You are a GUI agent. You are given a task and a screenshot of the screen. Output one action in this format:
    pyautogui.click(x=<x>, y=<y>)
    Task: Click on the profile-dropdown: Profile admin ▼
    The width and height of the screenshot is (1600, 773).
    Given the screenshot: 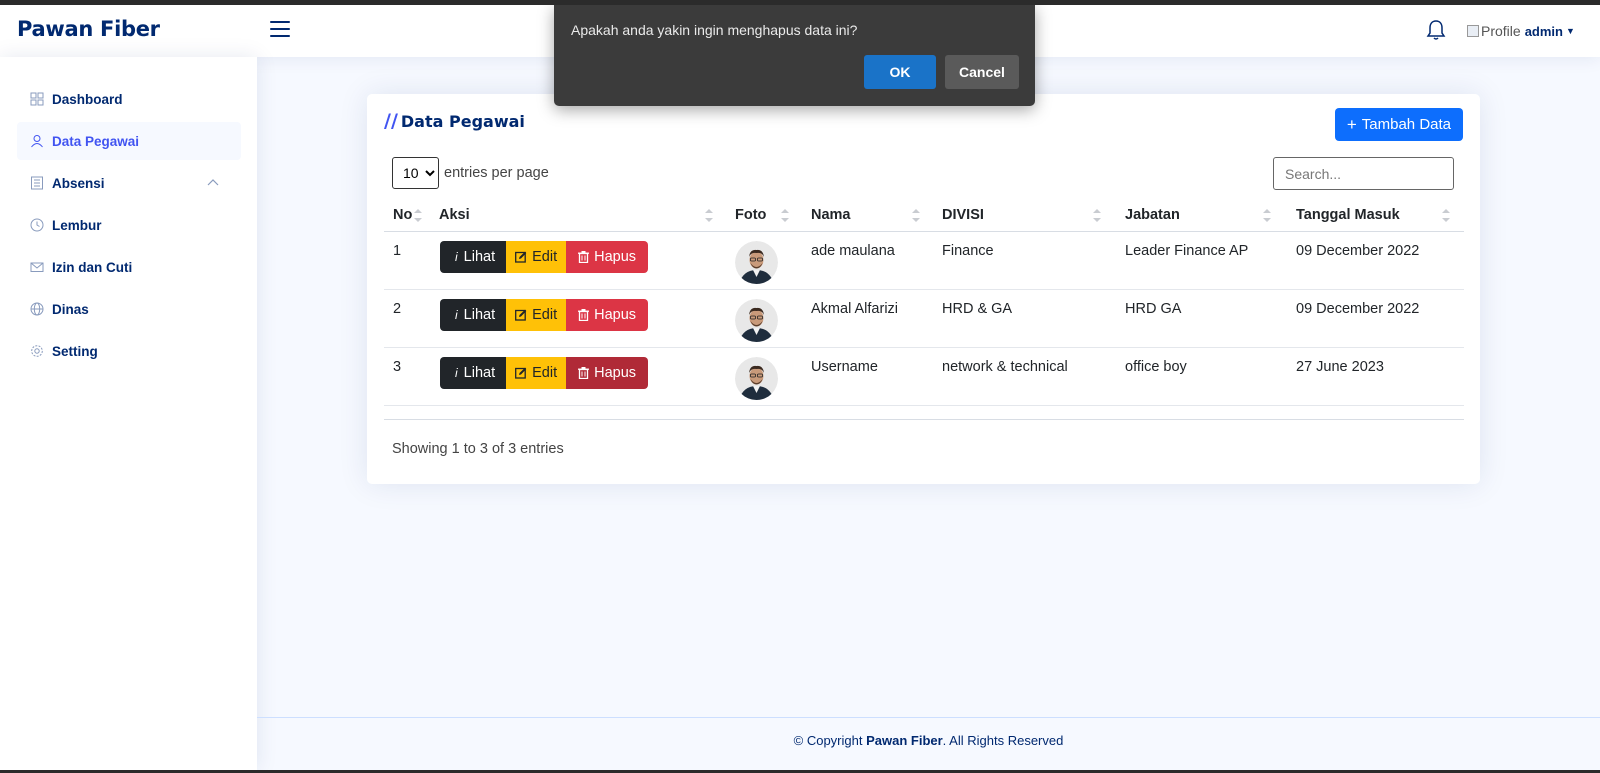 What is the action you would take?
    pyautogui.click(x=1521, y=31)
    